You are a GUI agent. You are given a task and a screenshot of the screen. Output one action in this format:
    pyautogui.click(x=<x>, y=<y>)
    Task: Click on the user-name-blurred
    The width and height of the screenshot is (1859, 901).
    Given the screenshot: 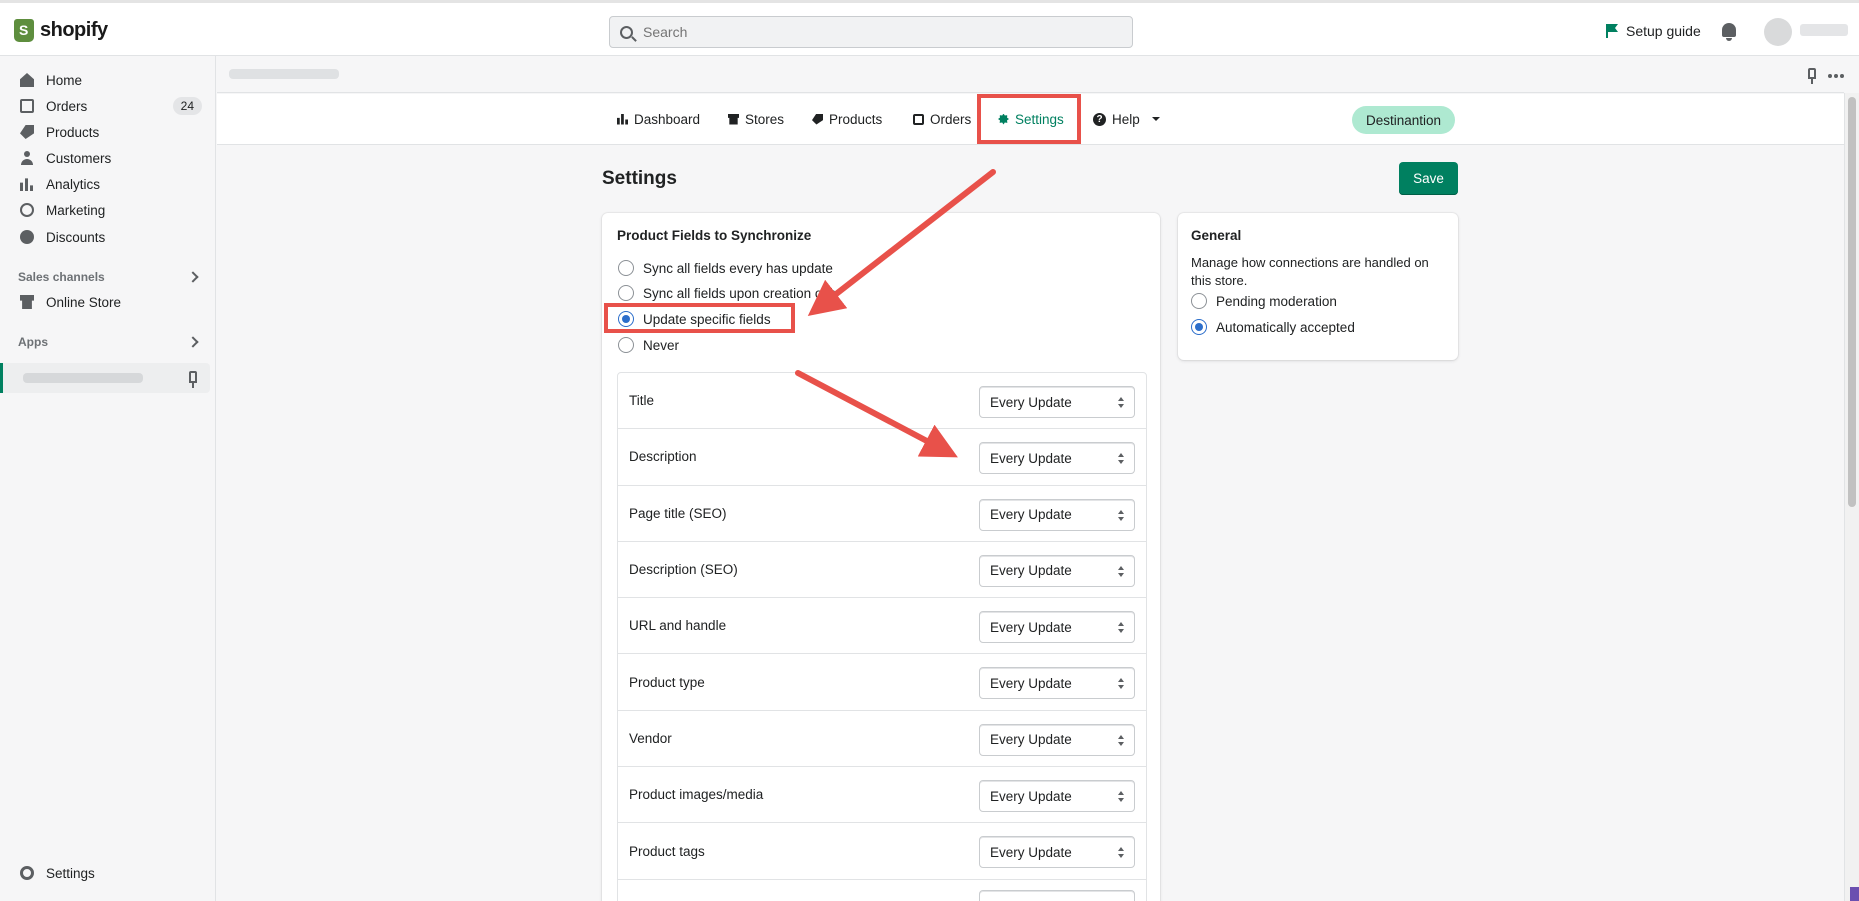 What is the action you would take?
    pyautogui.click(x=1824, y=30)
    